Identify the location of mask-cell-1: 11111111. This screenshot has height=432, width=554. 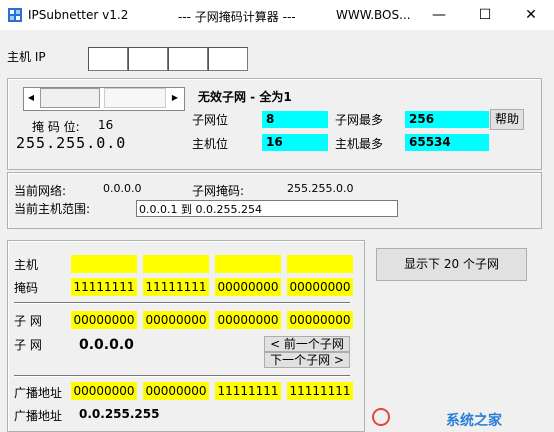
(104, 287).